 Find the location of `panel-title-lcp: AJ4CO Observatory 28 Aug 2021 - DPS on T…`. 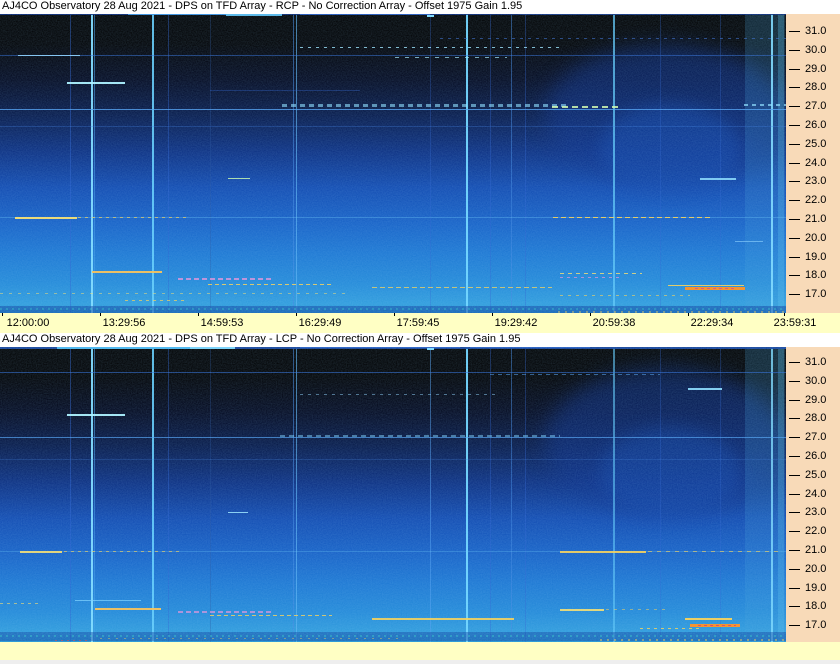

panel-title-lcp: AJ4CO Observatory 28 Aug 2021 - DPS on T… is located at coordinates (420, 340).